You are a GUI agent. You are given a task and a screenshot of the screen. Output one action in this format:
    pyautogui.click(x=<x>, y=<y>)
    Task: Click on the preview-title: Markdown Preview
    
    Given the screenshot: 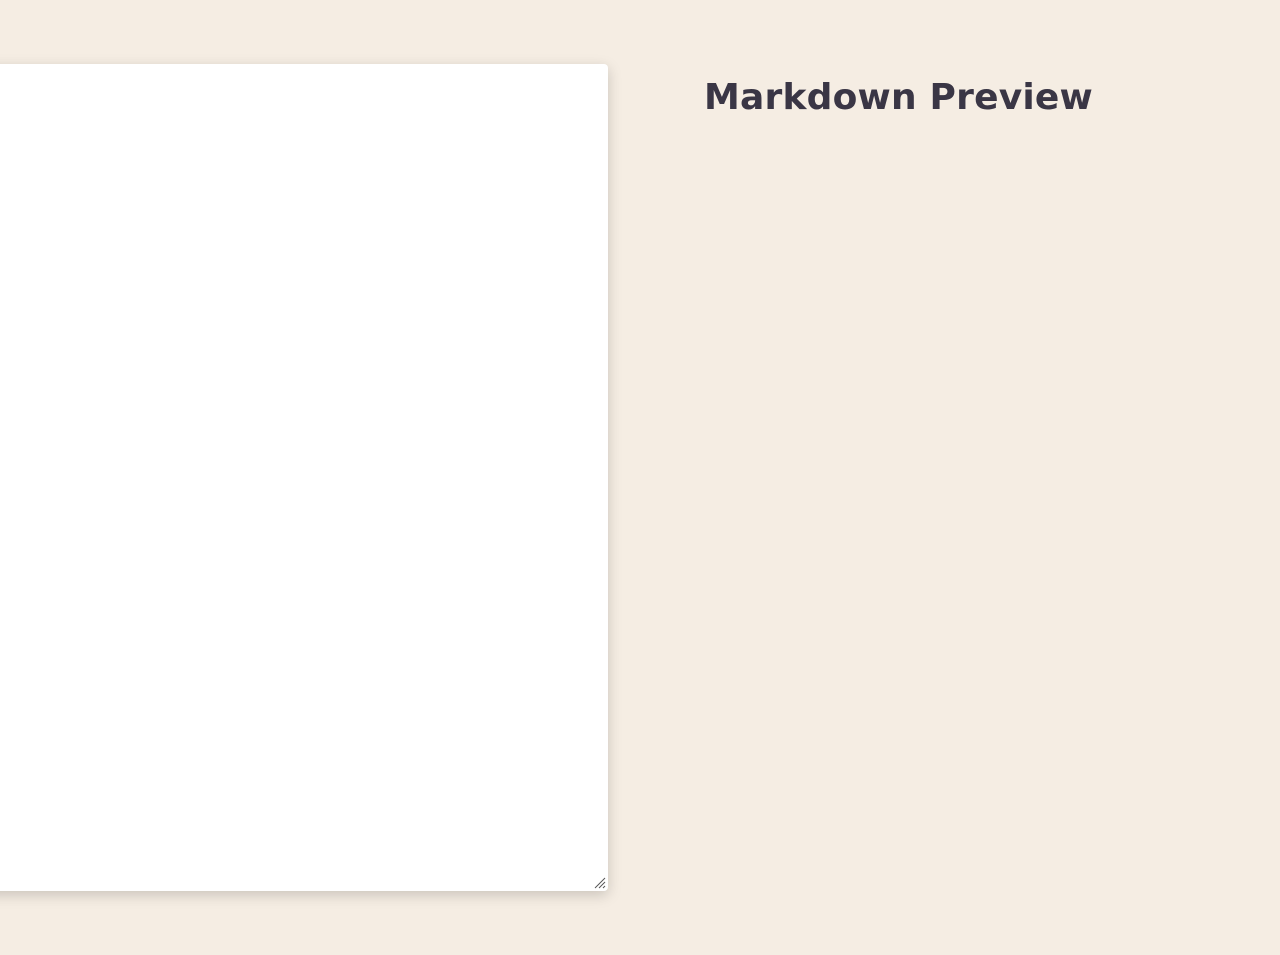 What is the action you would take?
    pyautogui.click(x=898, y=97)
    